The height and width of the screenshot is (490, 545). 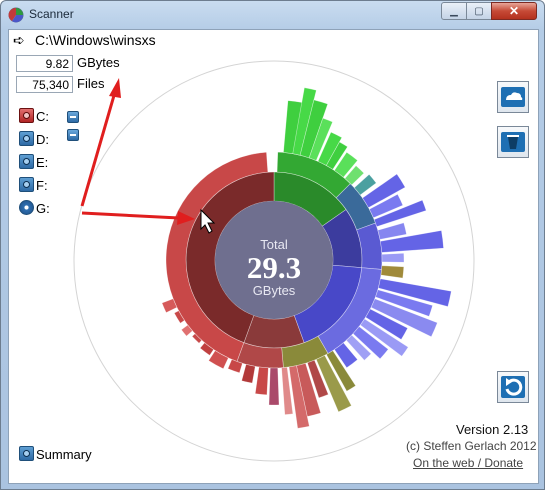 I want to click on cloud-icon, so click(x=513, y=97).